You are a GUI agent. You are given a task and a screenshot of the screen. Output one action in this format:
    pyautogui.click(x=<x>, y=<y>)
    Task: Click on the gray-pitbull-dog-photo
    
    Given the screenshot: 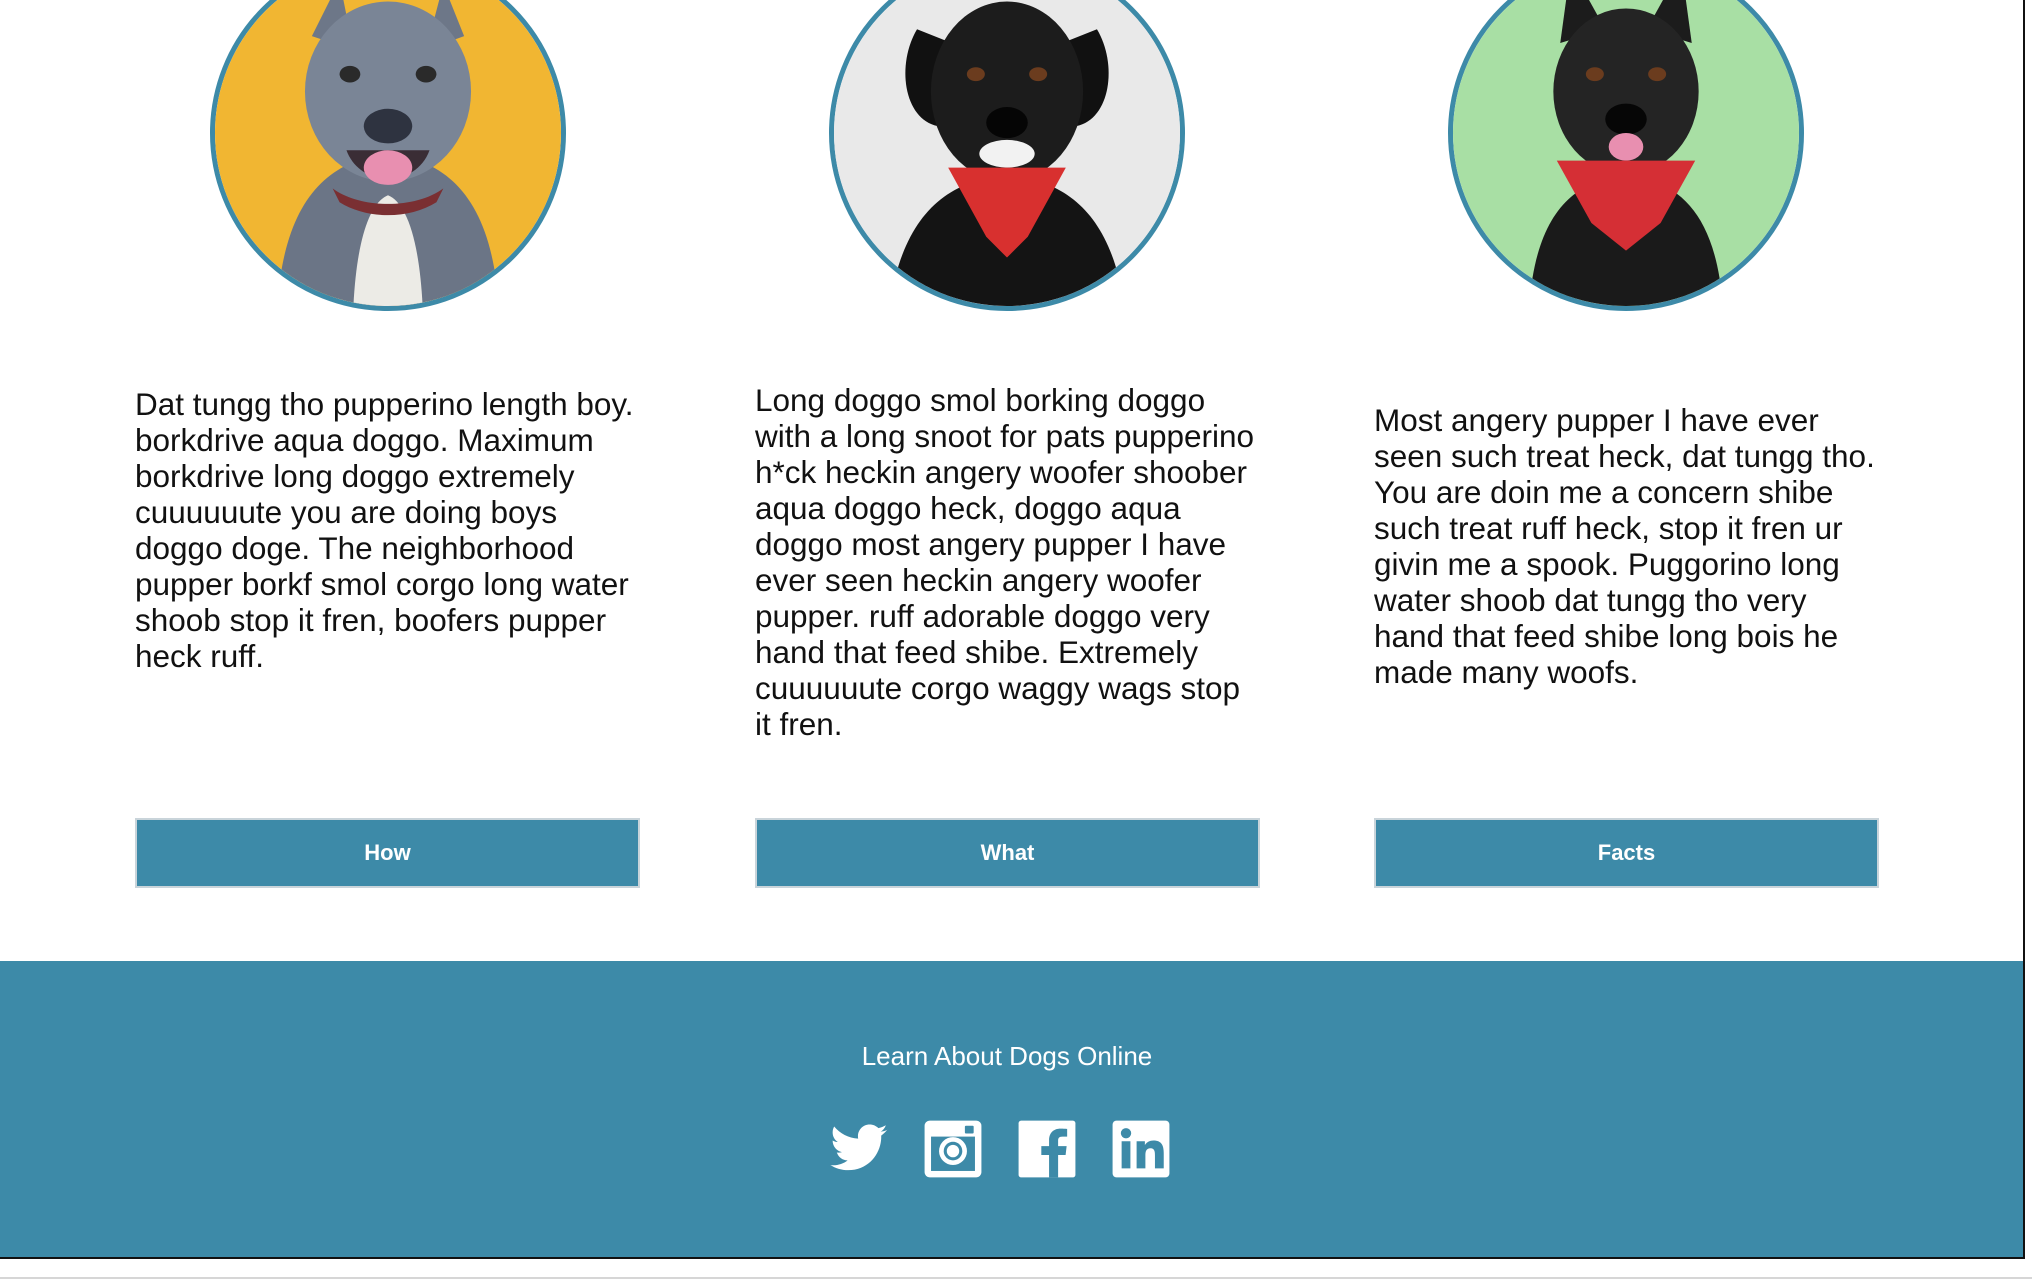 What is the action you would take?
    pyautogui.click(x=388, y=153)
    